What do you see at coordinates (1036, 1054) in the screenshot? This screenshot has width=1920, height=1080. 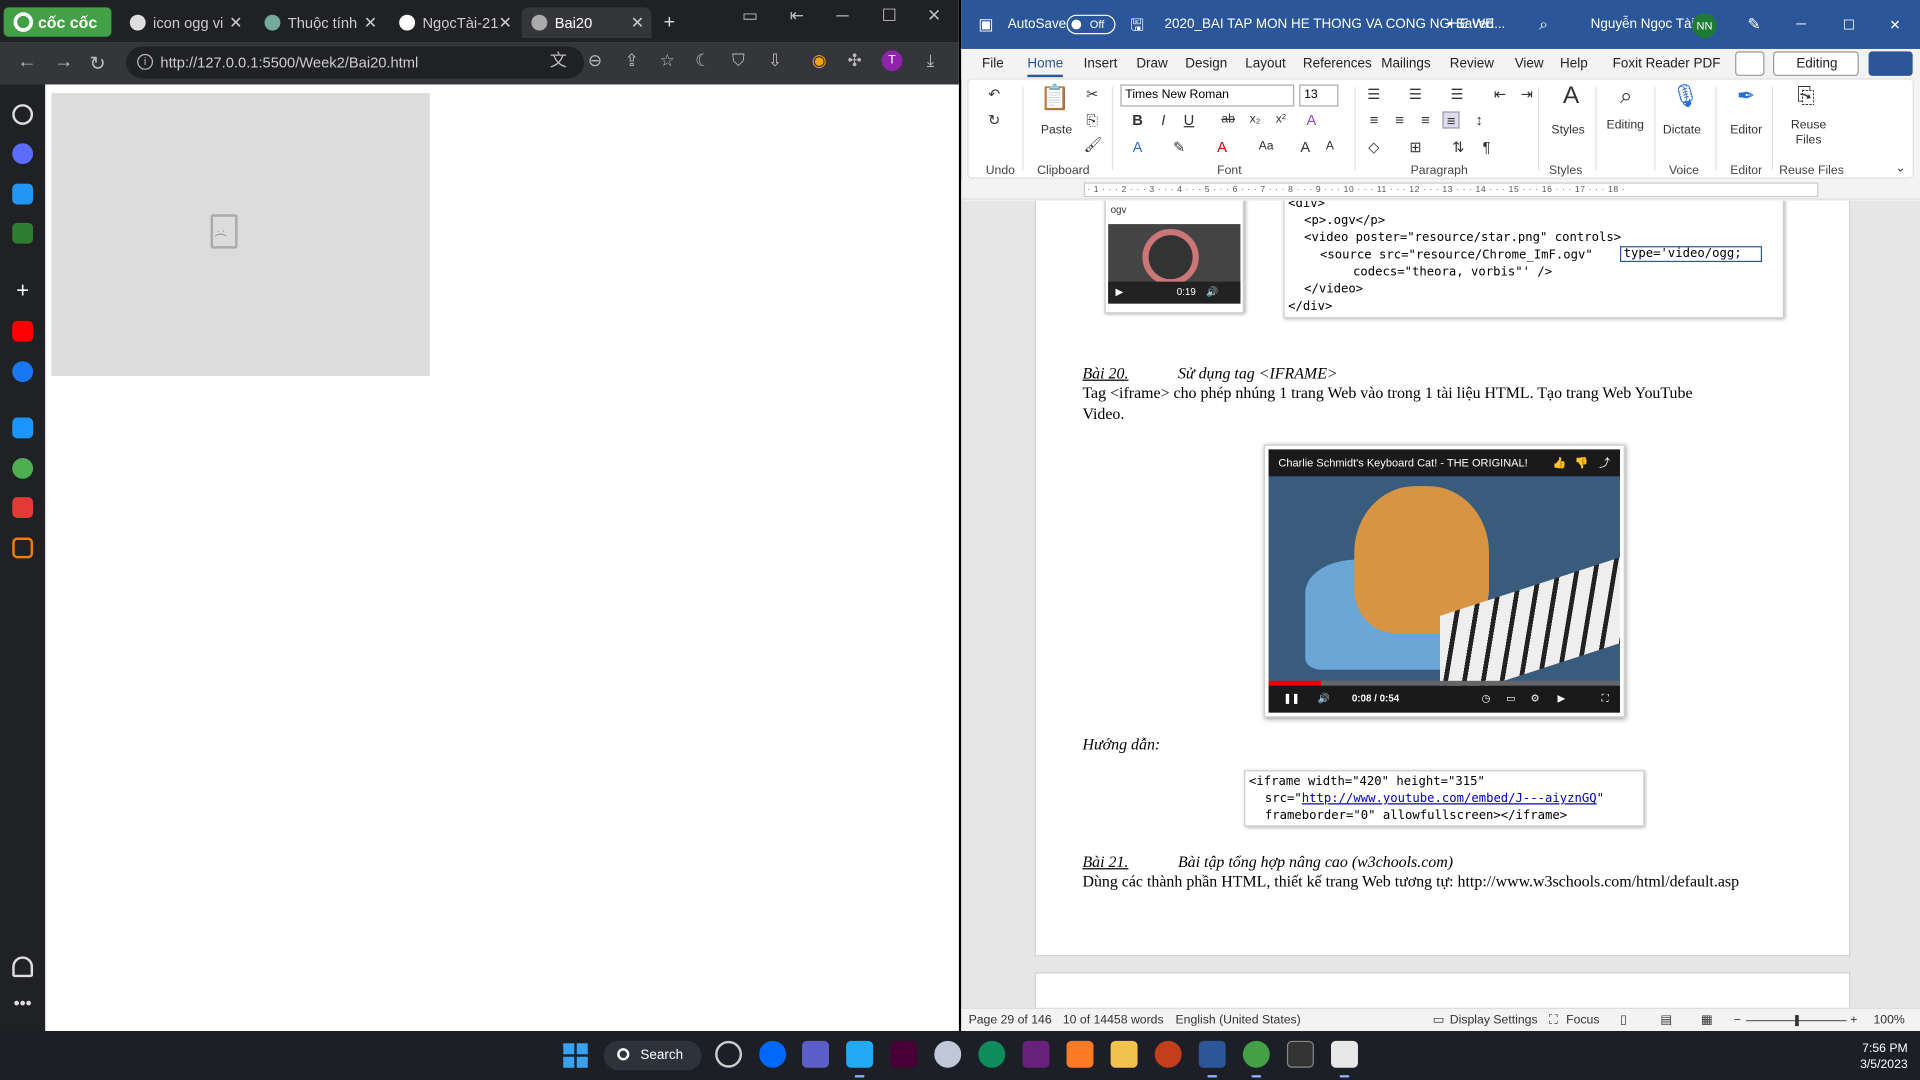 I see `visual-studio-icon` at bounding box center [1036, 1054].